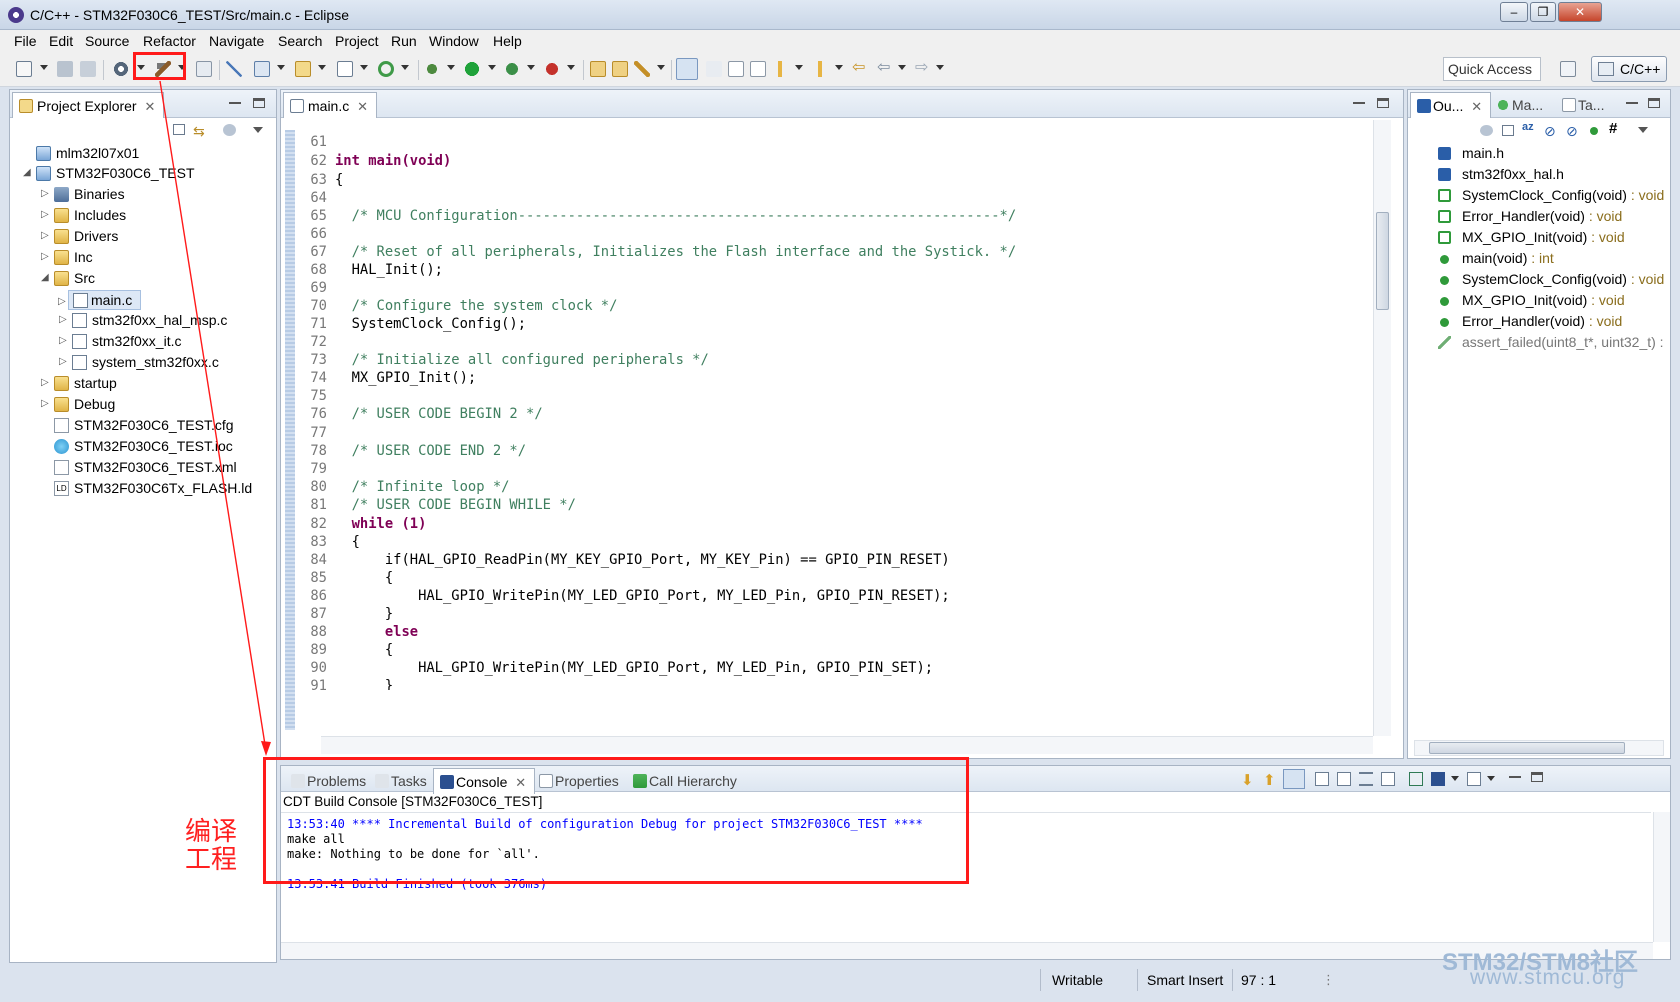  Describe the element at coordinates (386, 69) in the screenshot. I see `refresh-icon` at that location.